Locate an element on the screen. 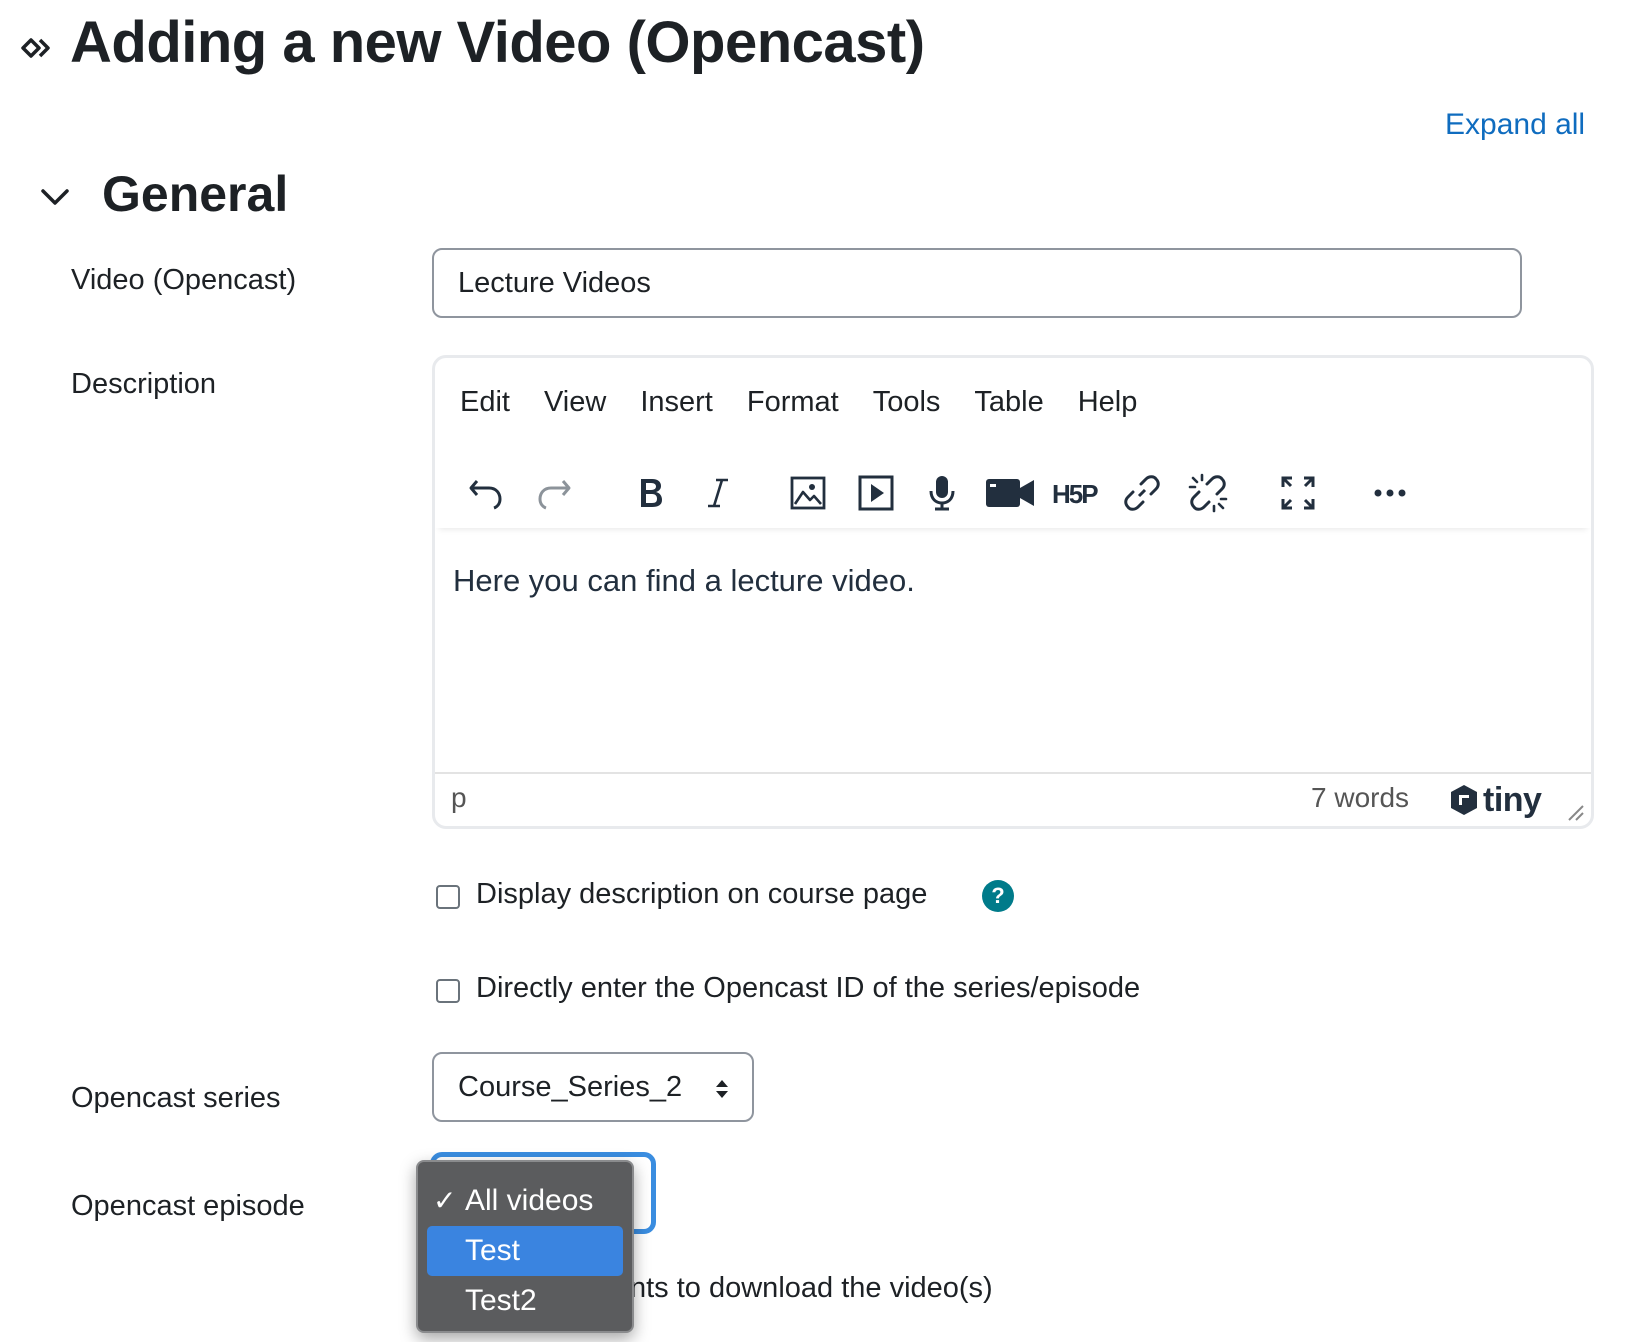 The height and width of the screenshot is (1342, 1650). description-label: Description is located at coordinates (144, 384).